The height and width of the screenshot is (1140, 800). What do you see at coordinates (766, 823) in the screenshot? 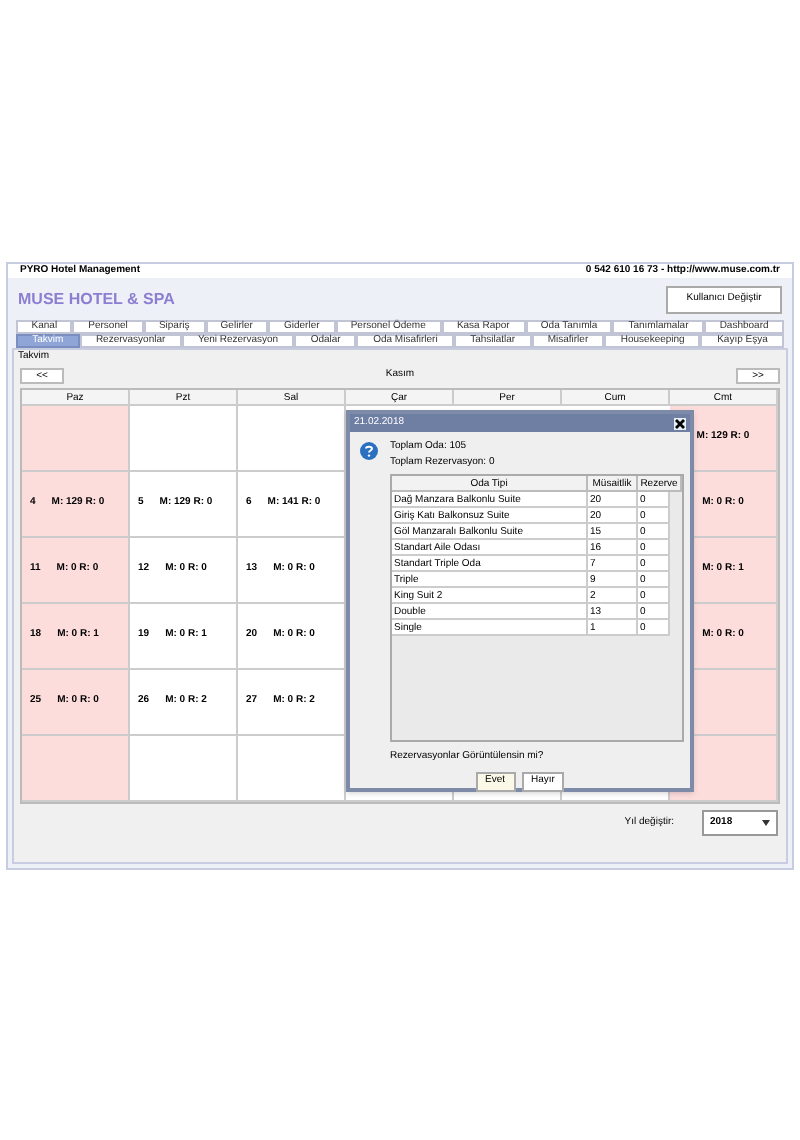
I see `dropdown-caret-icon` at bounding box center [766, 823].